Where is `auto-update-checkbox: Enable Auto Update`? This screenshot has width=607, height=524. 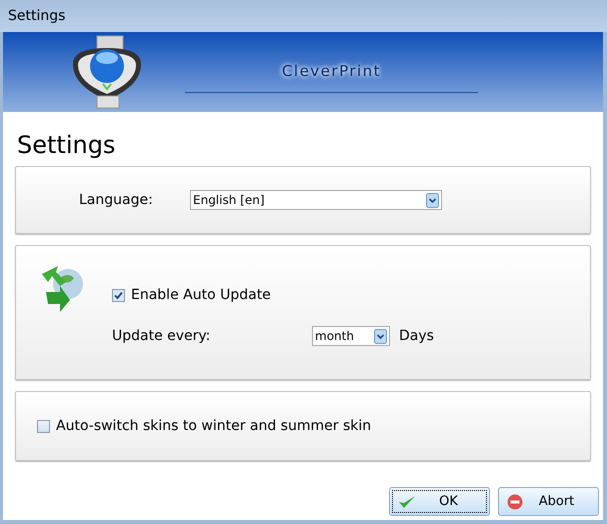 auto-update-checkbox: Enable Auto Update is located at coordinates (273, 295).